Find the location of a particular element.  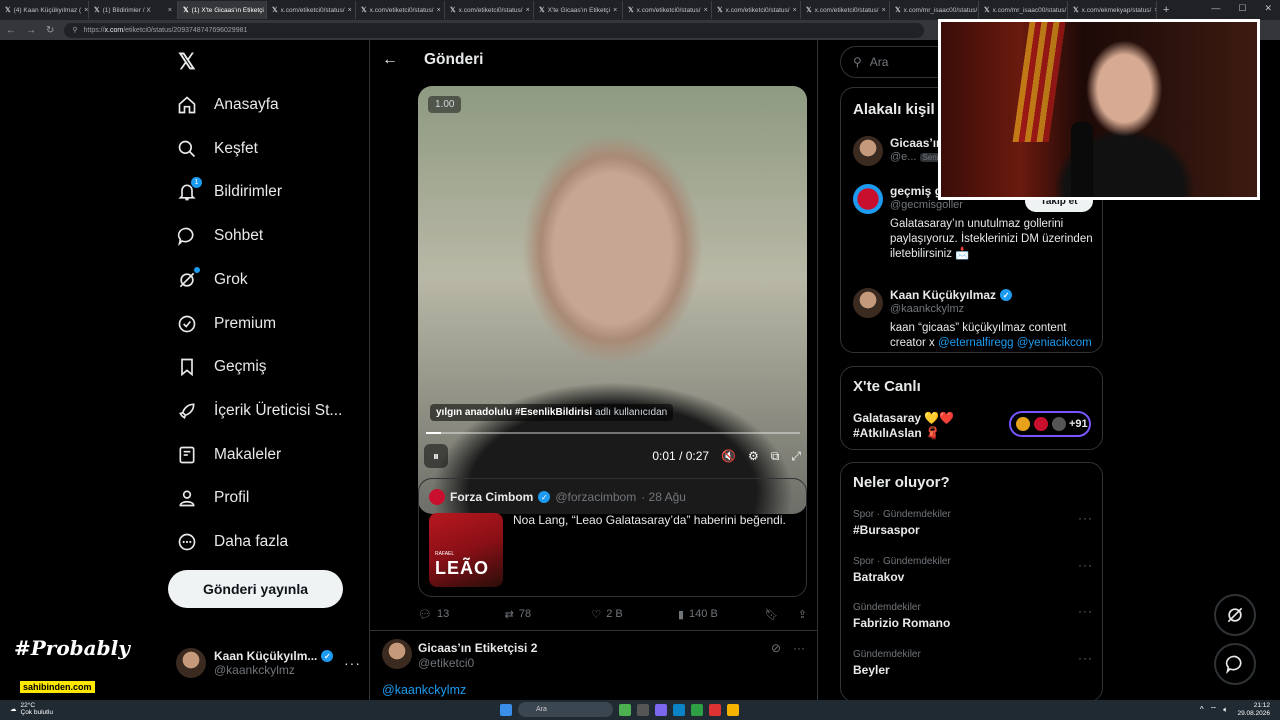

nav-item-premium: Premium is located at coordinates (226, 324).